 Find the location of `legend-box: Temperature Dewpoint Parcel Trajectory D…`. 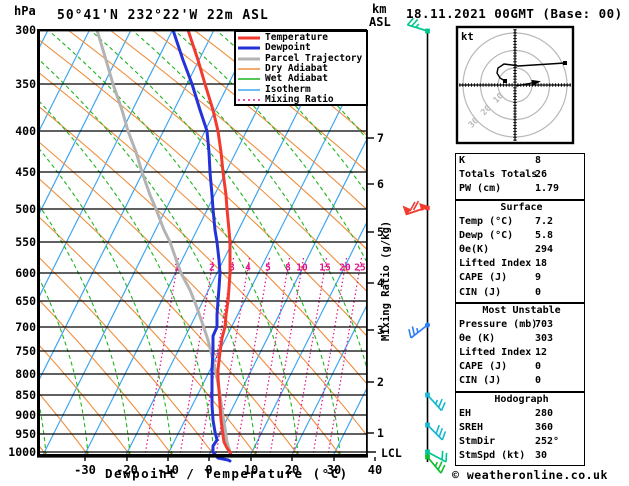

legend-box: Temperature Dewpoint Parcel Trajectory D… is located at coordinates (301, 68).